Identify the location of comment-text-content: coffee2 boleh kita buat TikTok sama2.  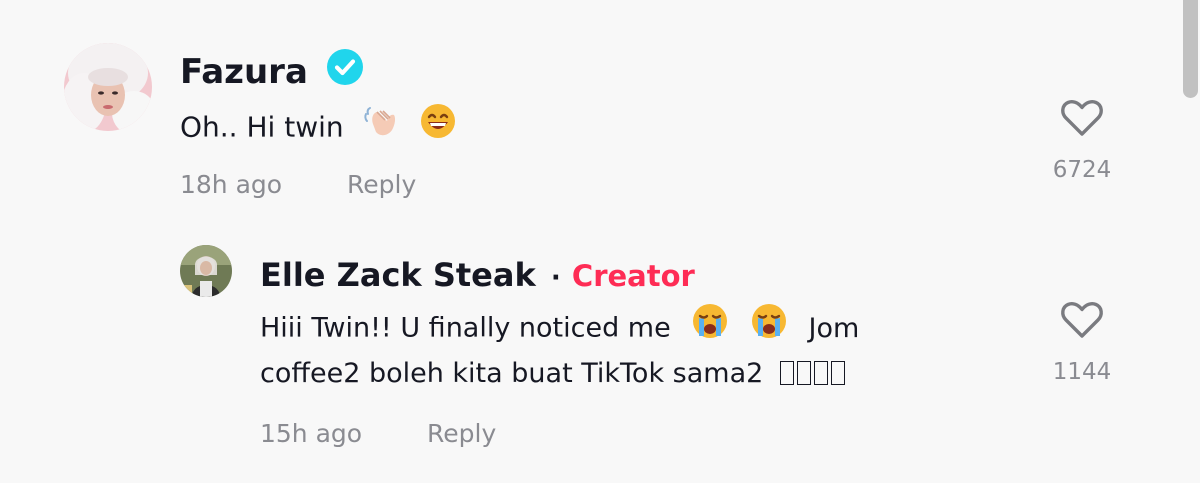
(512, 373).